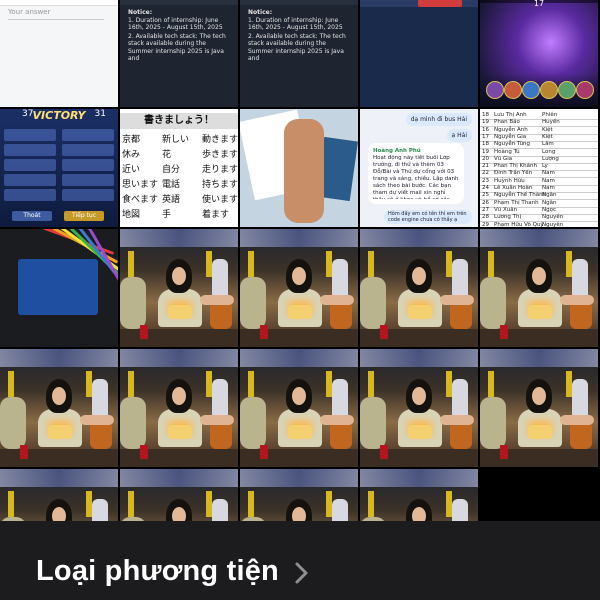 The height and width of the screenshot is (600, 600). Describe the element at coordinates (131, 215) in the screenshot. I see `worksheet-word: 地図` at that location.